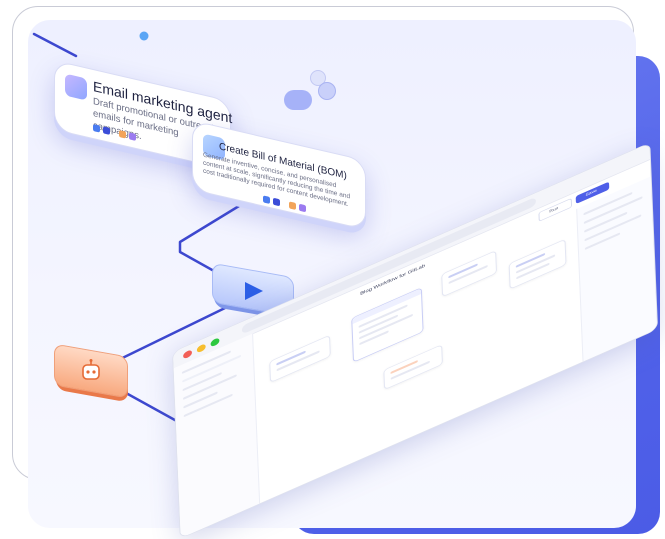 Image resolution: width=665 pixels, height=539 pixels. I want to click on workflow-node-output, so click(537, 264).